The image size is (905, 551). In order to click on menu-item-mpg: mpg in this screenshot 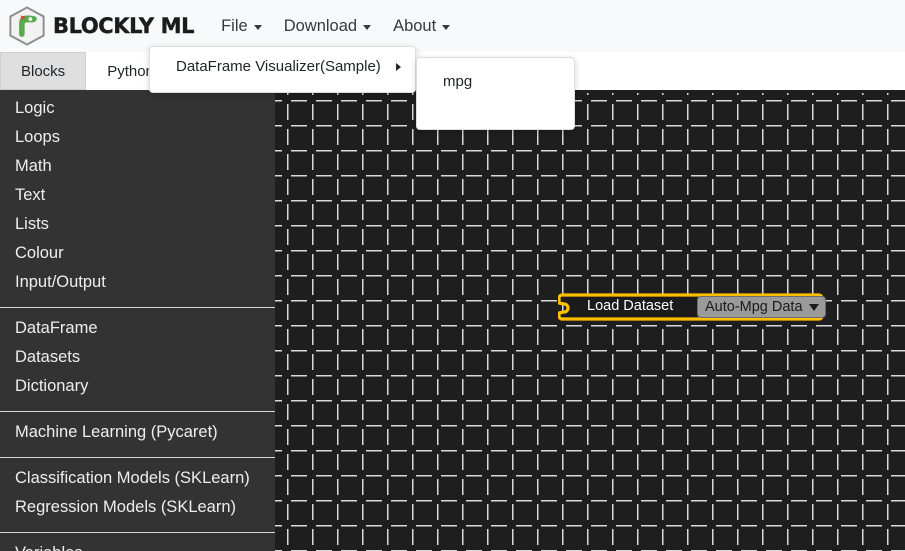, I will do `click(495, 81)`.